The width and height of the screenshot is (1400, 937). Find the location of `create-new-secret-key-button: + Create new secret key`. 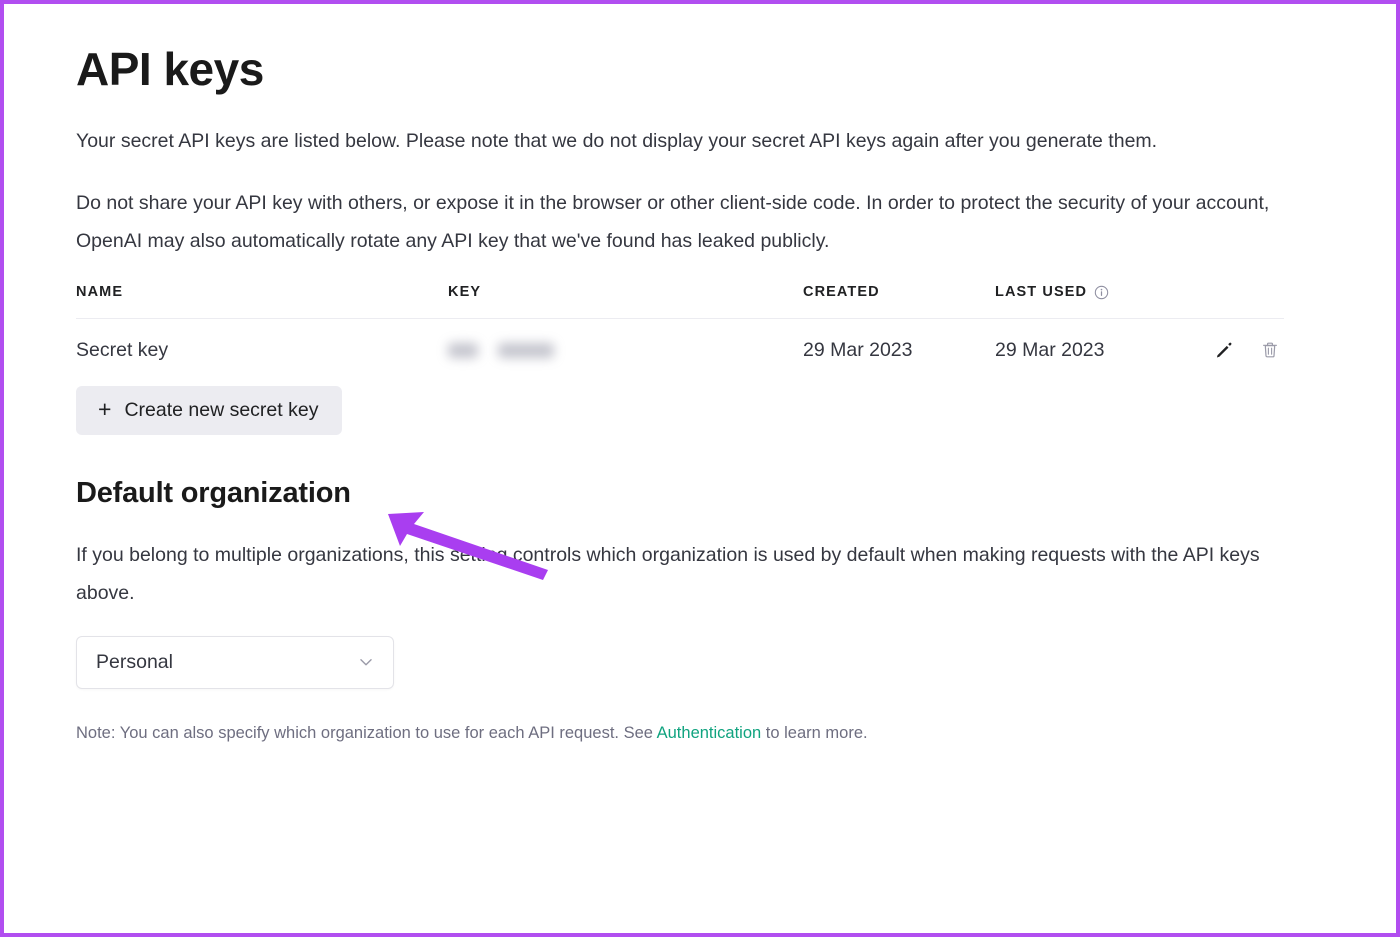

create-new-secret-key-button: + Create new secret key is located at coordinates (209, 410).